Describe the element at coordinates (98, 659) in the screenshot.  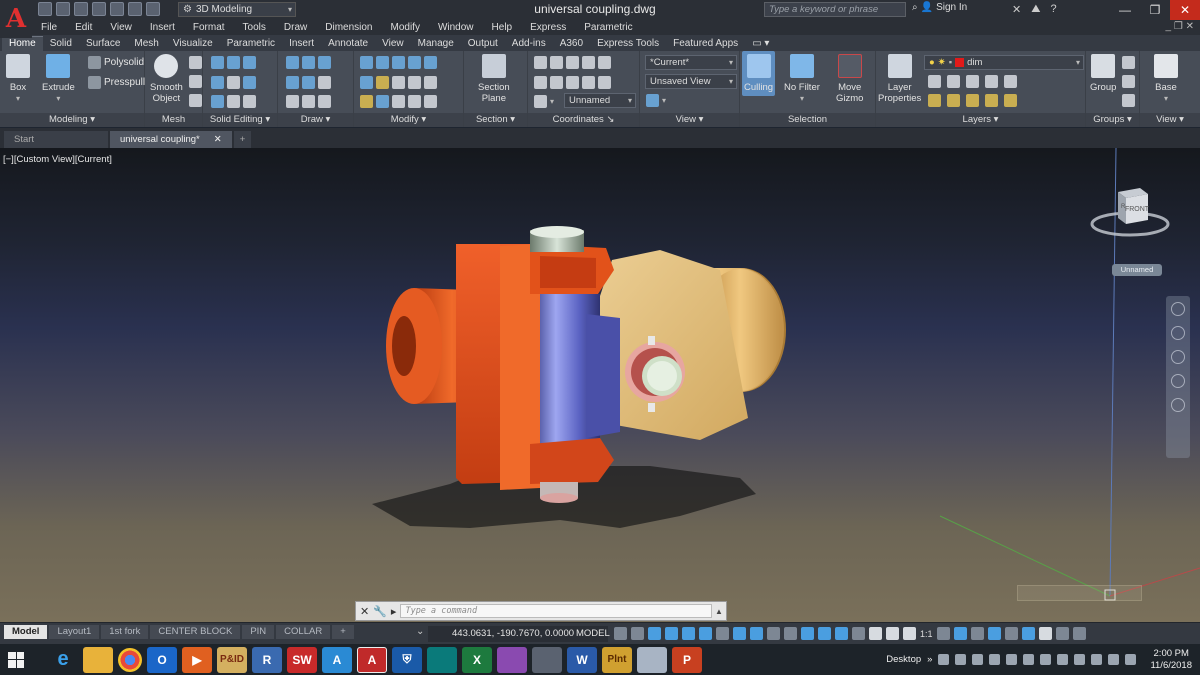
I see `file-explorer-icon` at that location.